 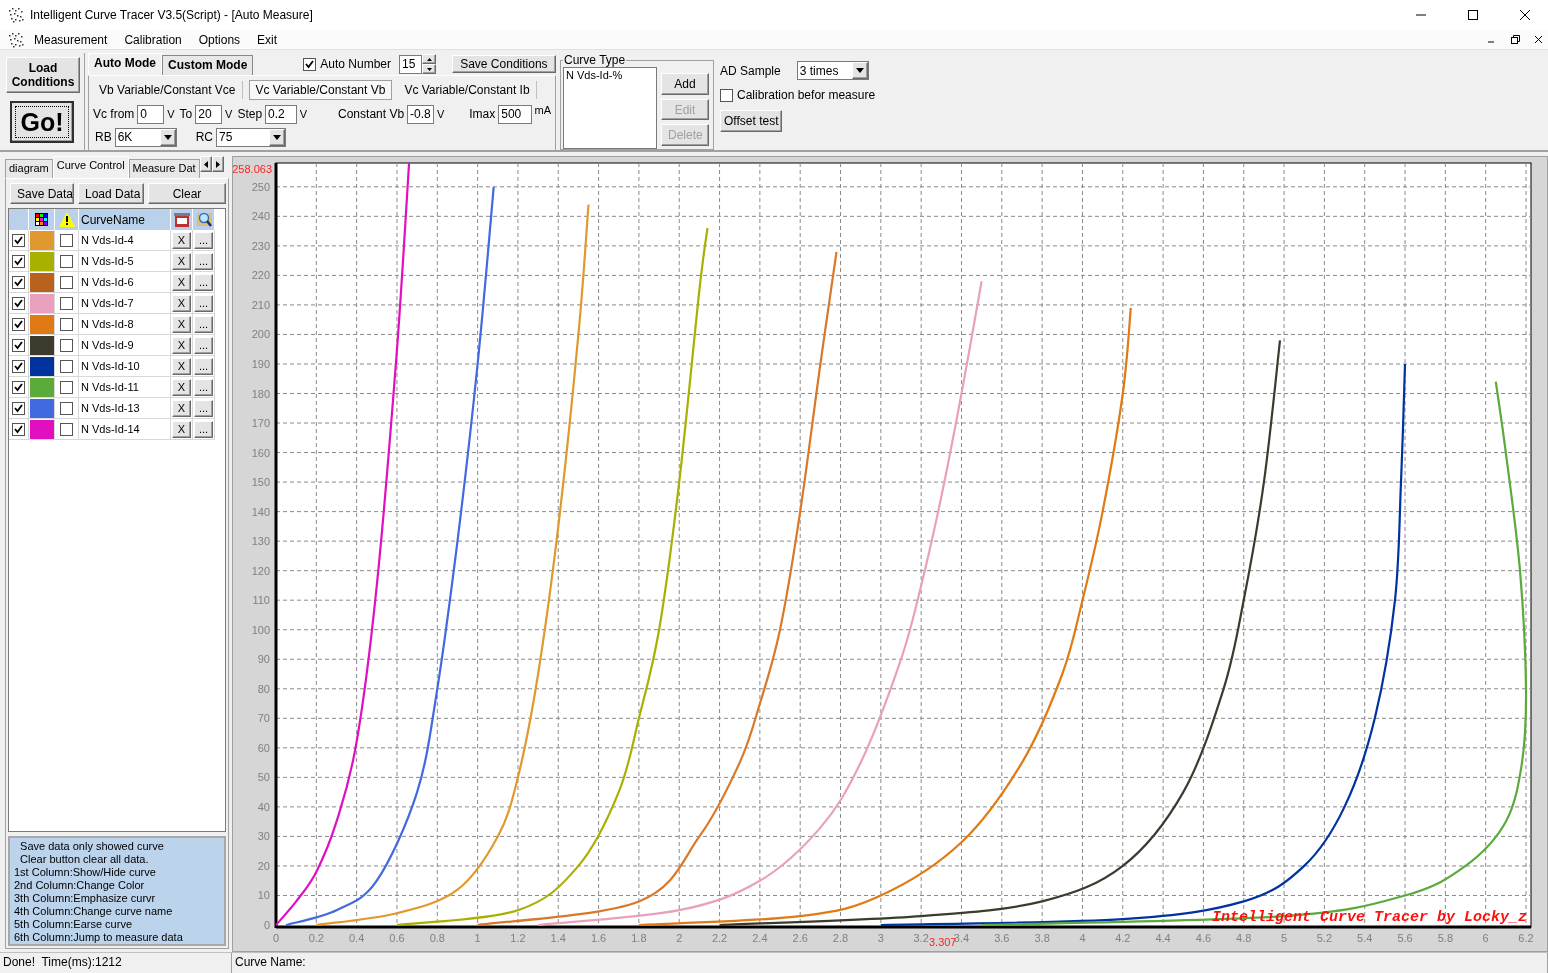 I want to click on dropdown: 75, so click(x=251, y=137).